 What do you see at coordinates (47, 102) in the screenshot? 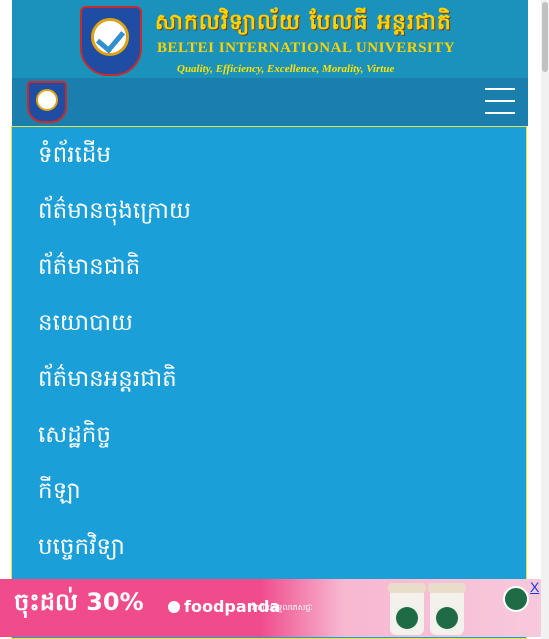
I see `home-logo-link` at bounding box center [47, 102].